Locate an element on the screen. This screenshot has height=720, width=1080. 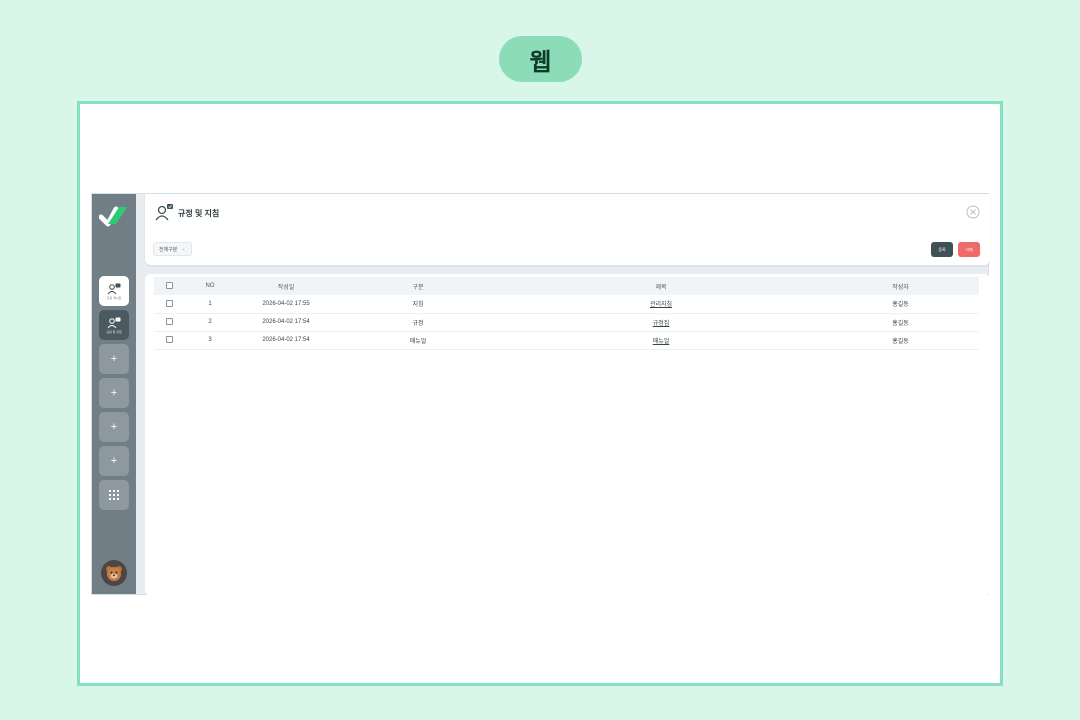
page-title: 규정 및 지침 is located at coordinates (199, 213).